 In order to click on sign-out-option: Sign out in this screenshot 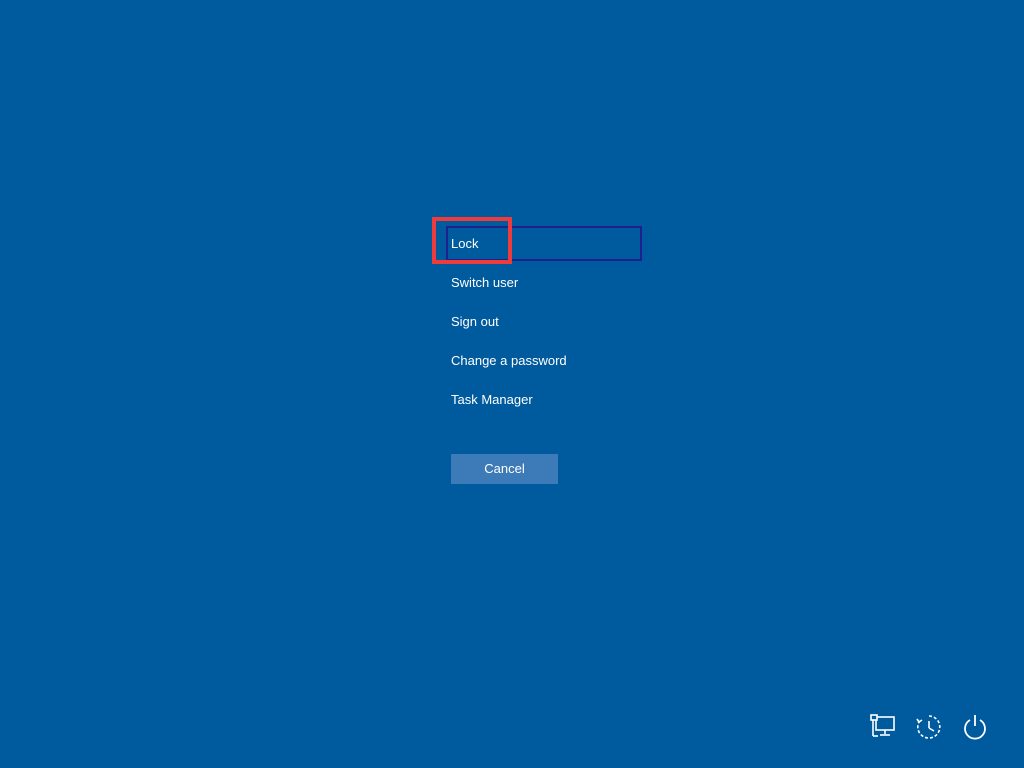, I will do `click(544, 321)`.